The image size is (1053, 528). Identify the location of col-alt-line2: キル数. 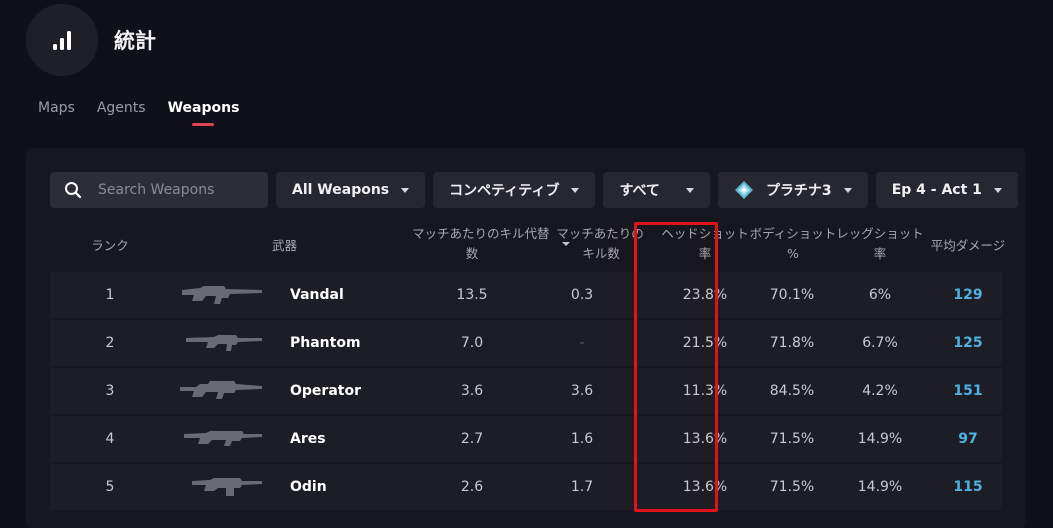
(601, 253).